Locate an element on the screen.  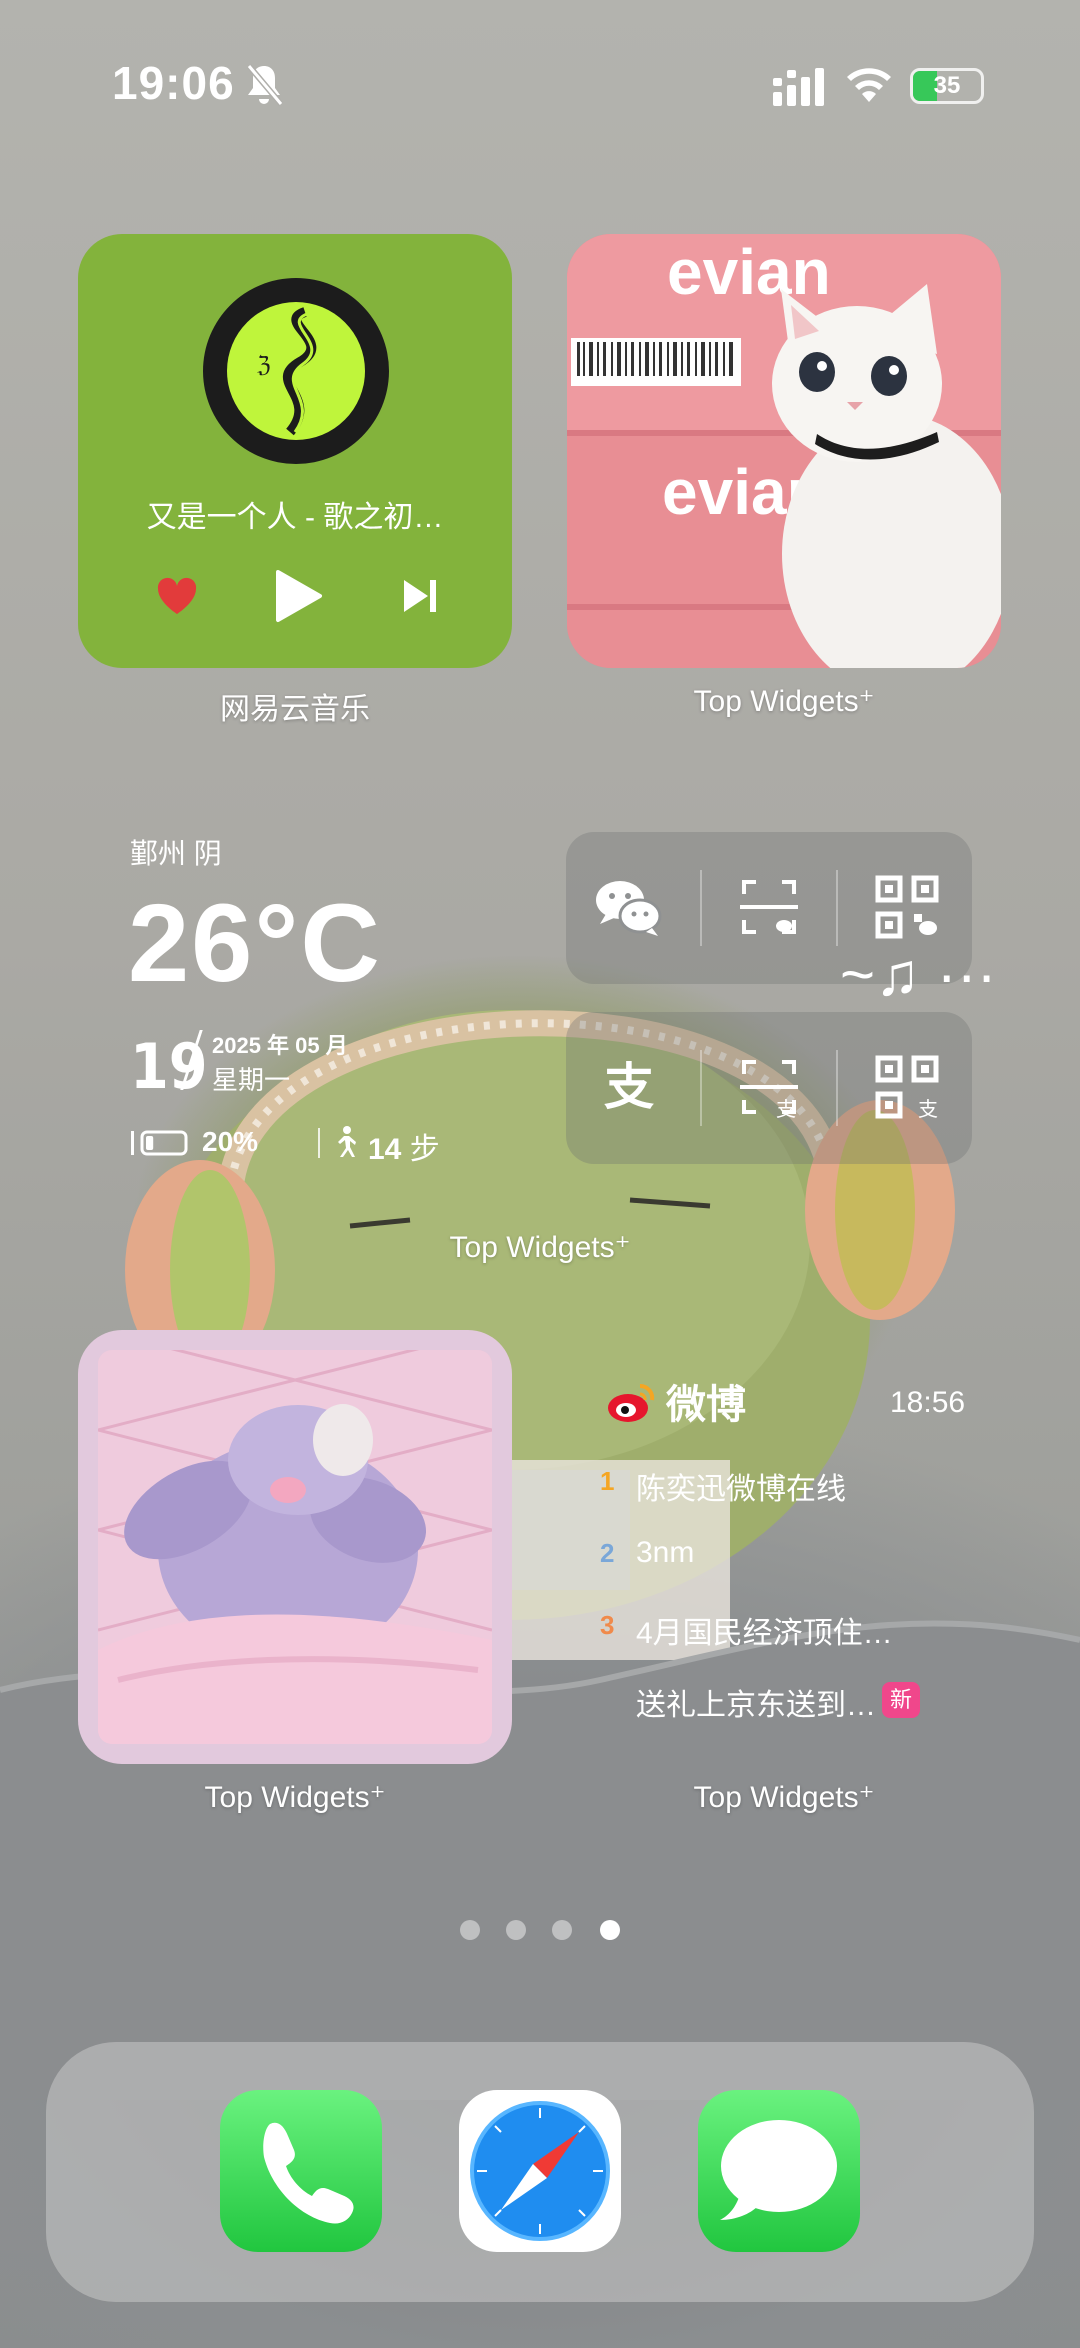
weibo-trend-item: 1 陈奕迅微博在线 is located at coordinates (790, 1489).